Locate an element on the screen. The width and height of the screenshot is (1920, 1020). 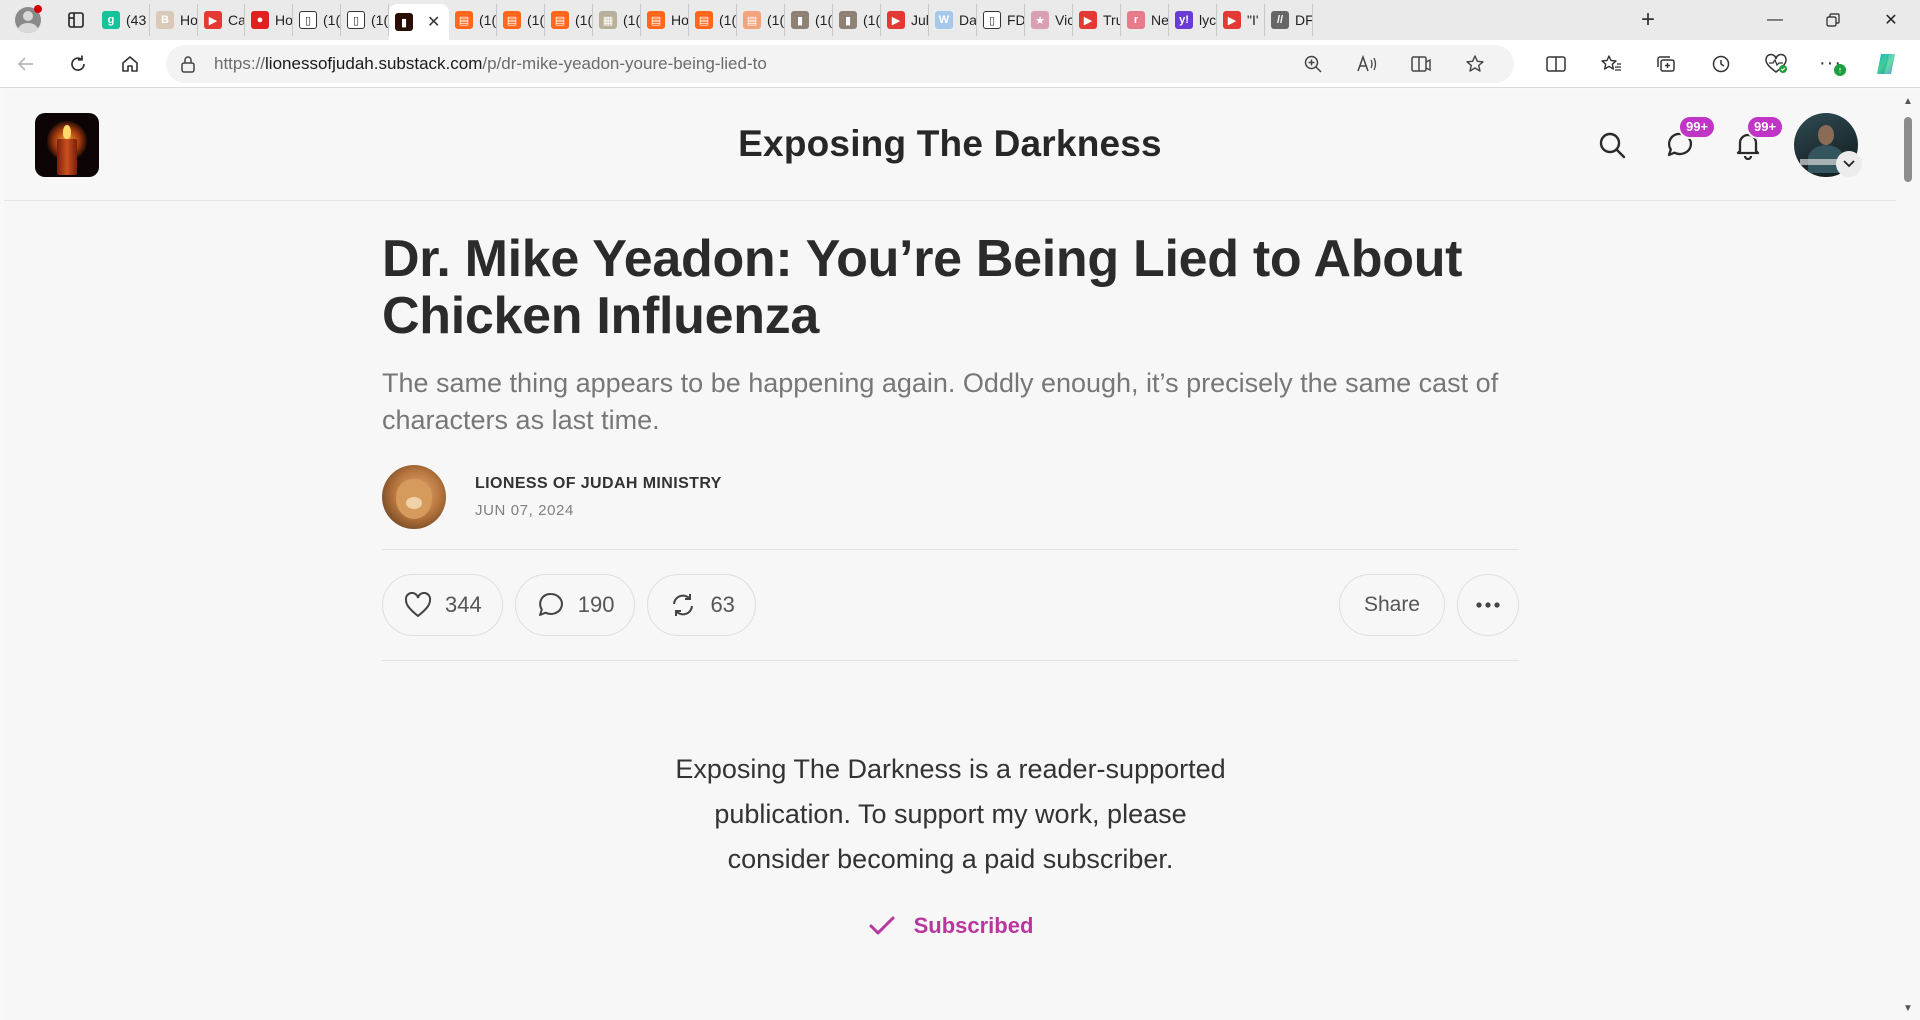
post-actions: 344 190 63 Share is located at coordinates (950, 605).